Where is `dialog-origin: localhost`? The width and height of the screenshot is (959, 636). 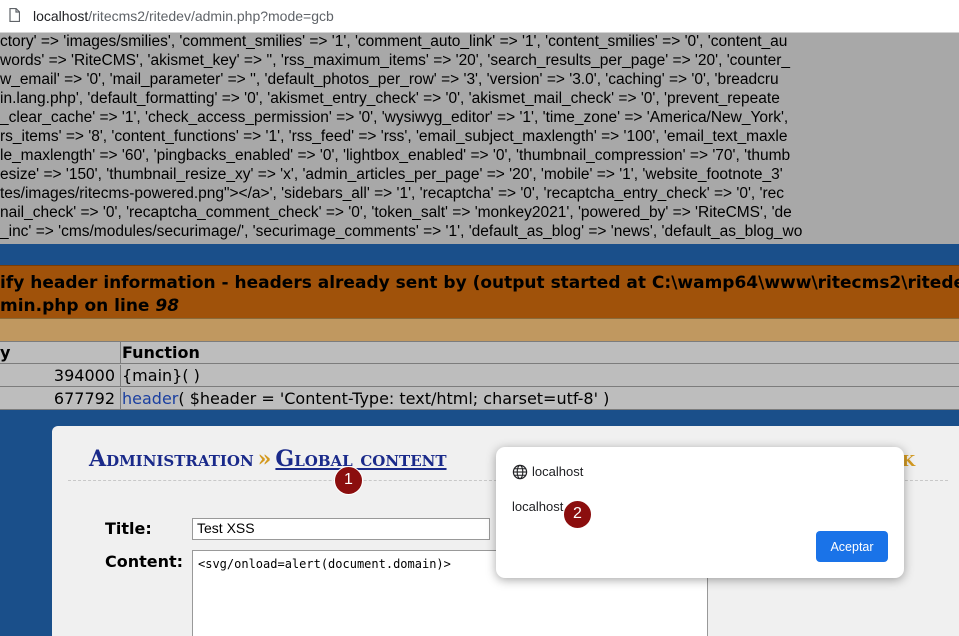 dialog-origin: localhost is located at coordinates (558, 471).